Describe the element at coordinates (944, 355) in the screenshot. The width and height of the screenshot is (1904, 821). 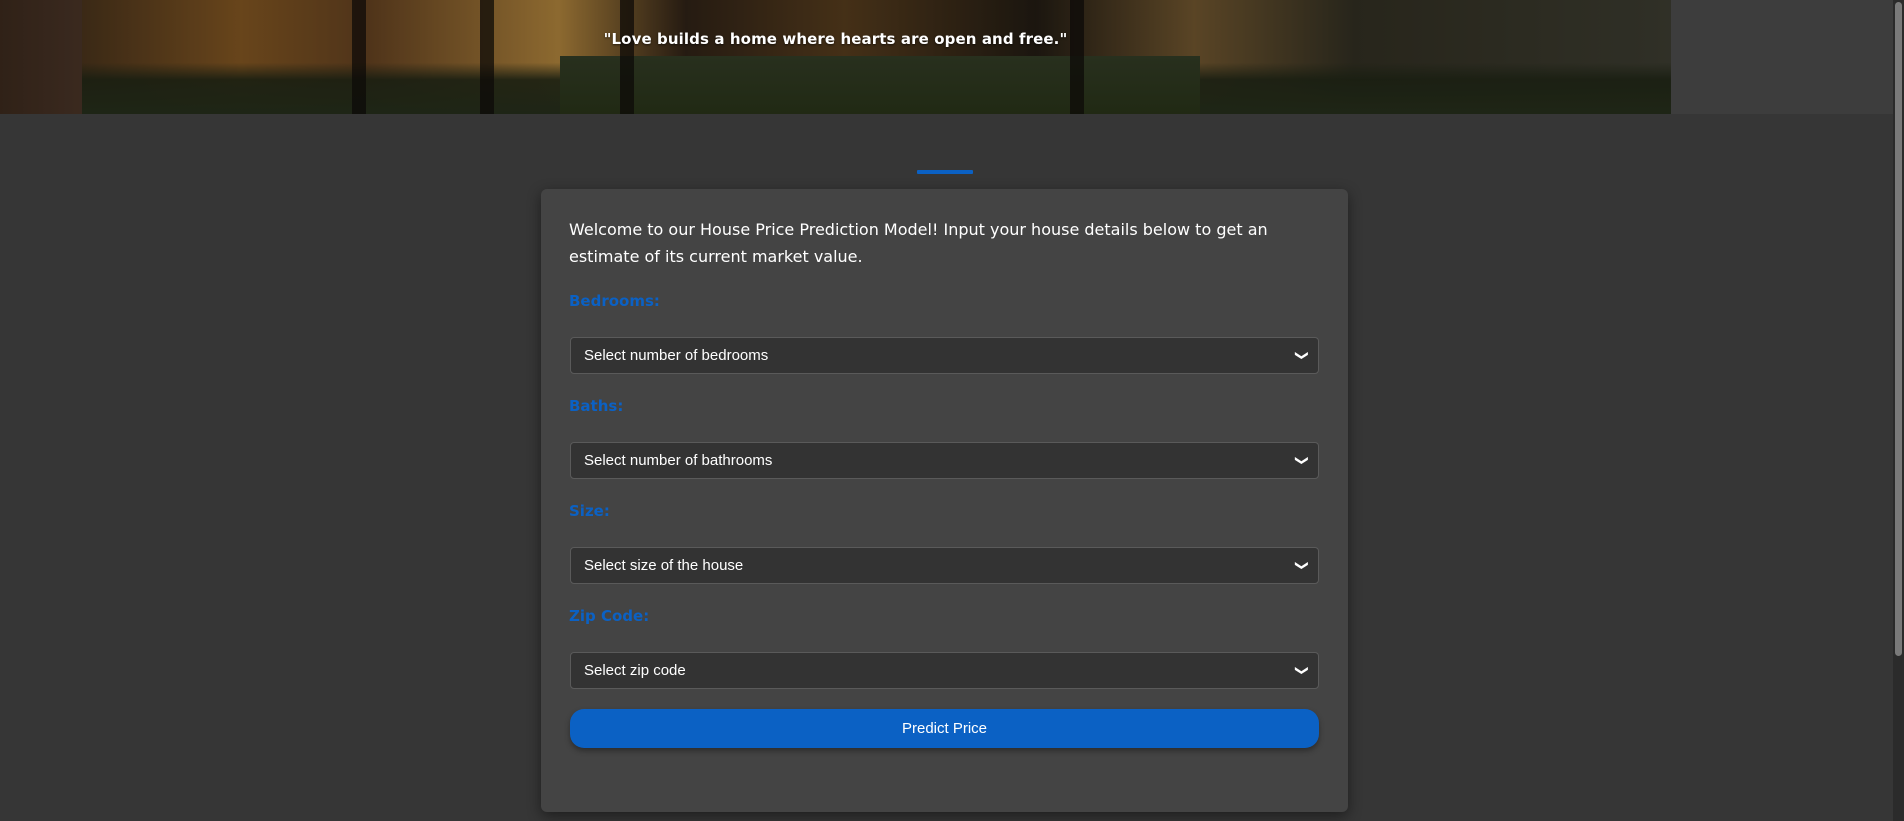
I see `bedrooms-select: Select number of bedrooms ❯` at that location.